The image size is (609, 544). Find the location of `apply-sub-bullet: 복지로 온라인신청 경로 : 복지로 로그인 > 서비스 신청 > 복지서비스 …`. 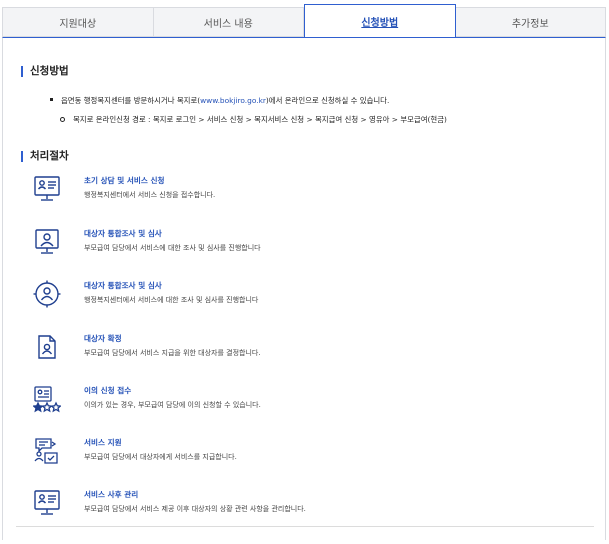

apply-sub-bullet: 복지로 온라인신청 경로 : 복지로 로그인 > 서비스 신청 > 복지서비스 … is located at coordinates (260, 119).